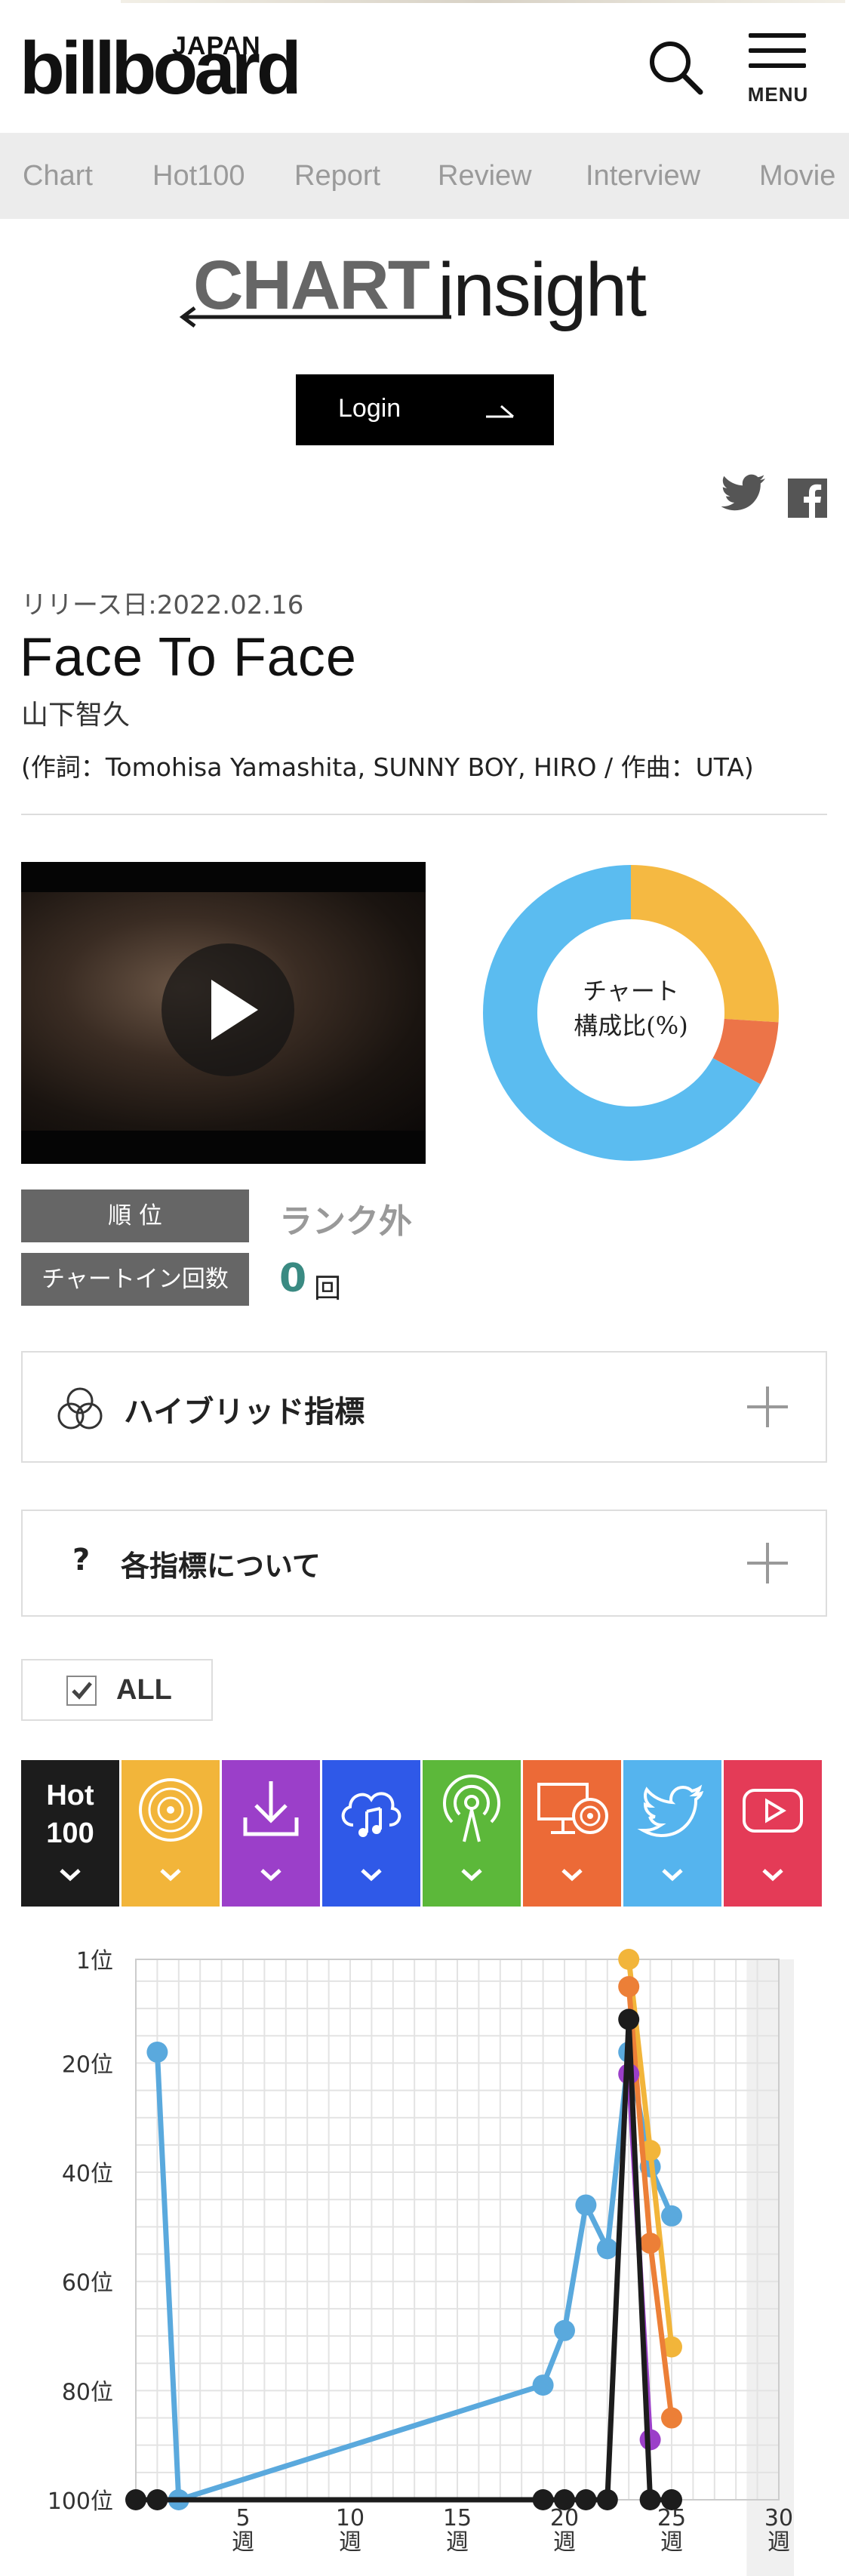 The height and width of the screenshot is (2576, 849). What do you see at coordinates (458, 2530) in the screenshot?
I see `x-axis-label: 15 週` at bounding box center [458, 2530].